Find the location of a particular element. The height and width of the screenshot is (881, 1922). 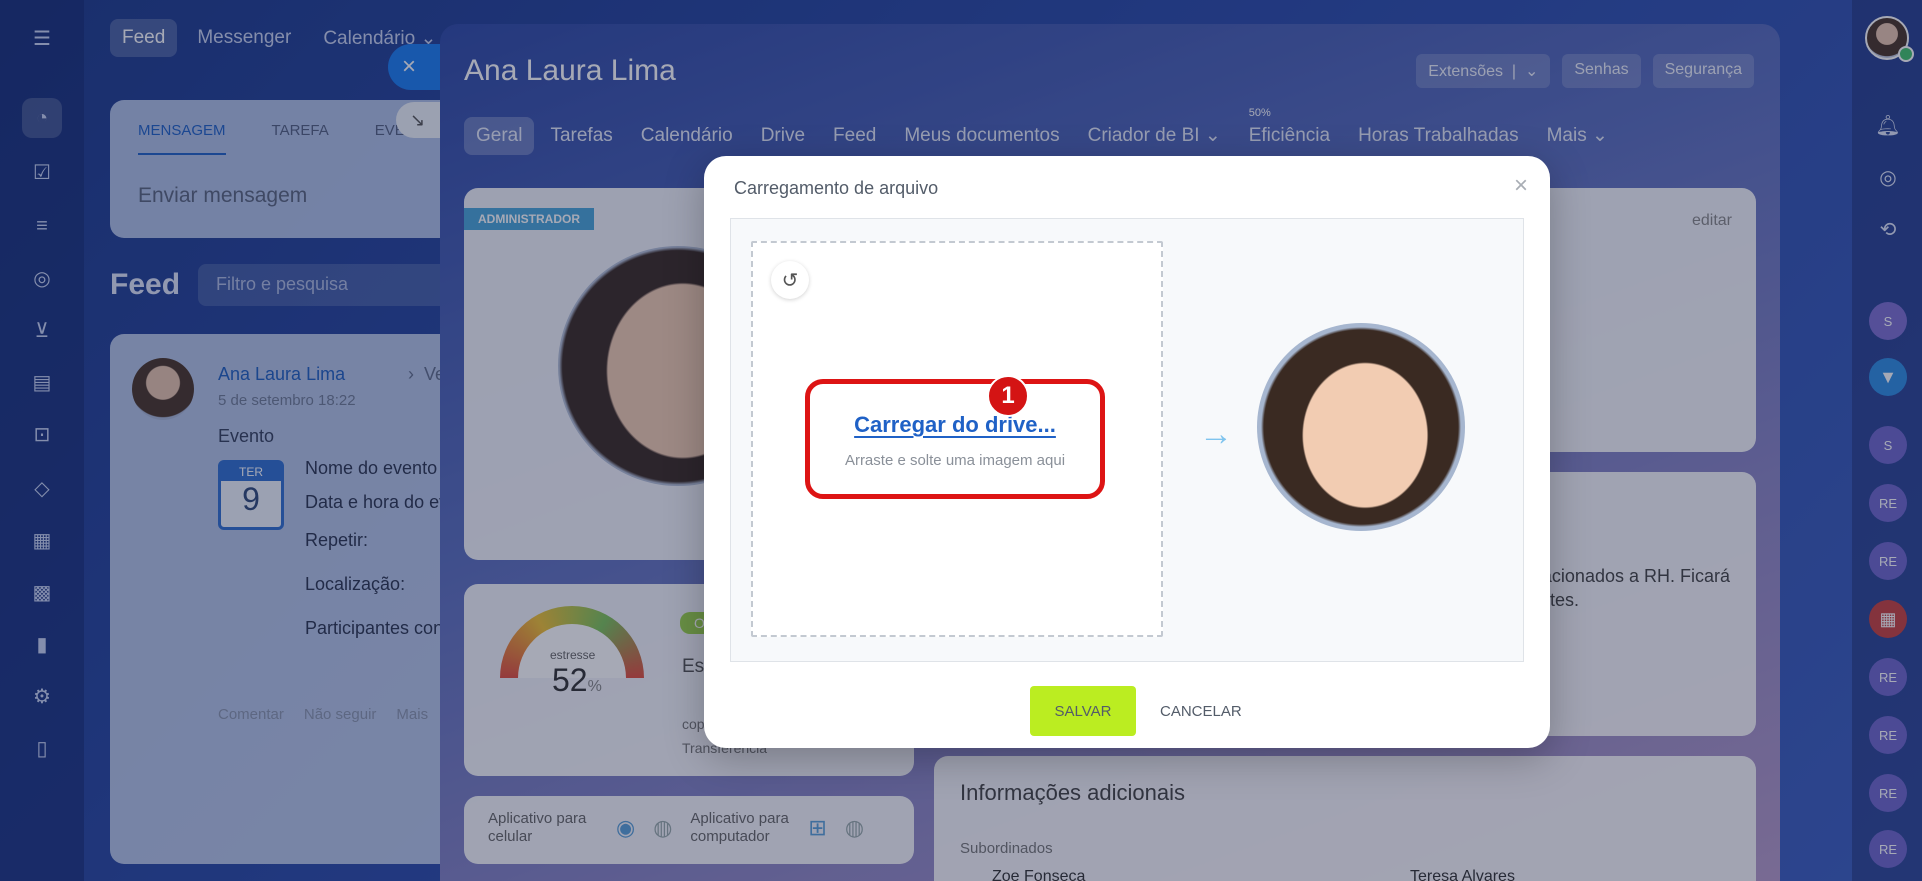

arrow-right-icon: → is located at coordinates (1216, 434).